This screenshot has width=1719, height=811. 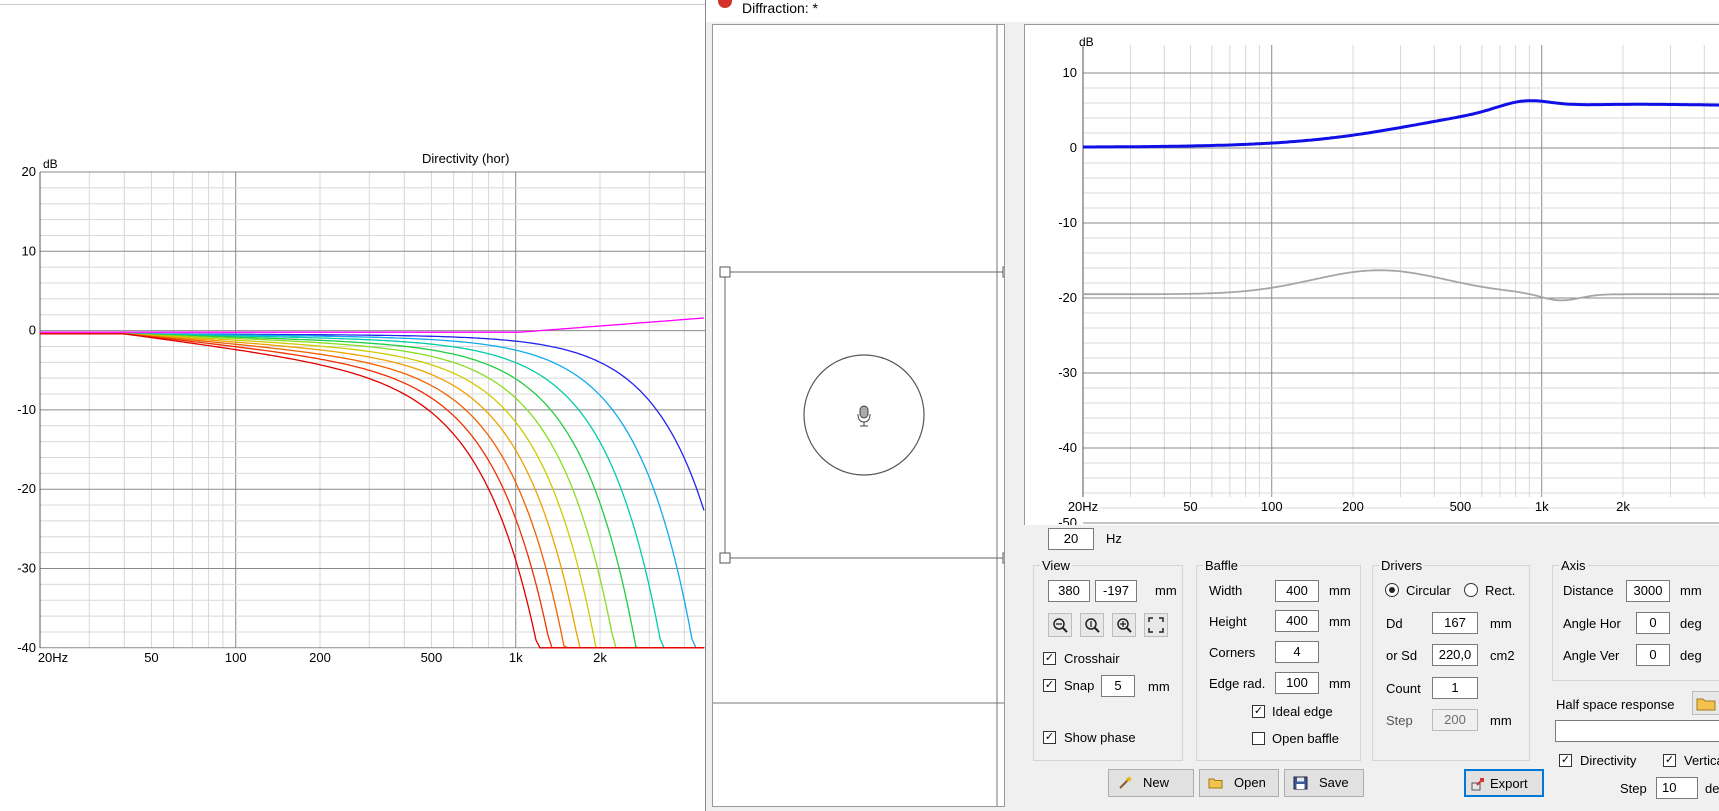 What do you see at coordinates (29, 171) in the screenshot?
I see `left-y-tick: 20` at bounding box center [29, 171].